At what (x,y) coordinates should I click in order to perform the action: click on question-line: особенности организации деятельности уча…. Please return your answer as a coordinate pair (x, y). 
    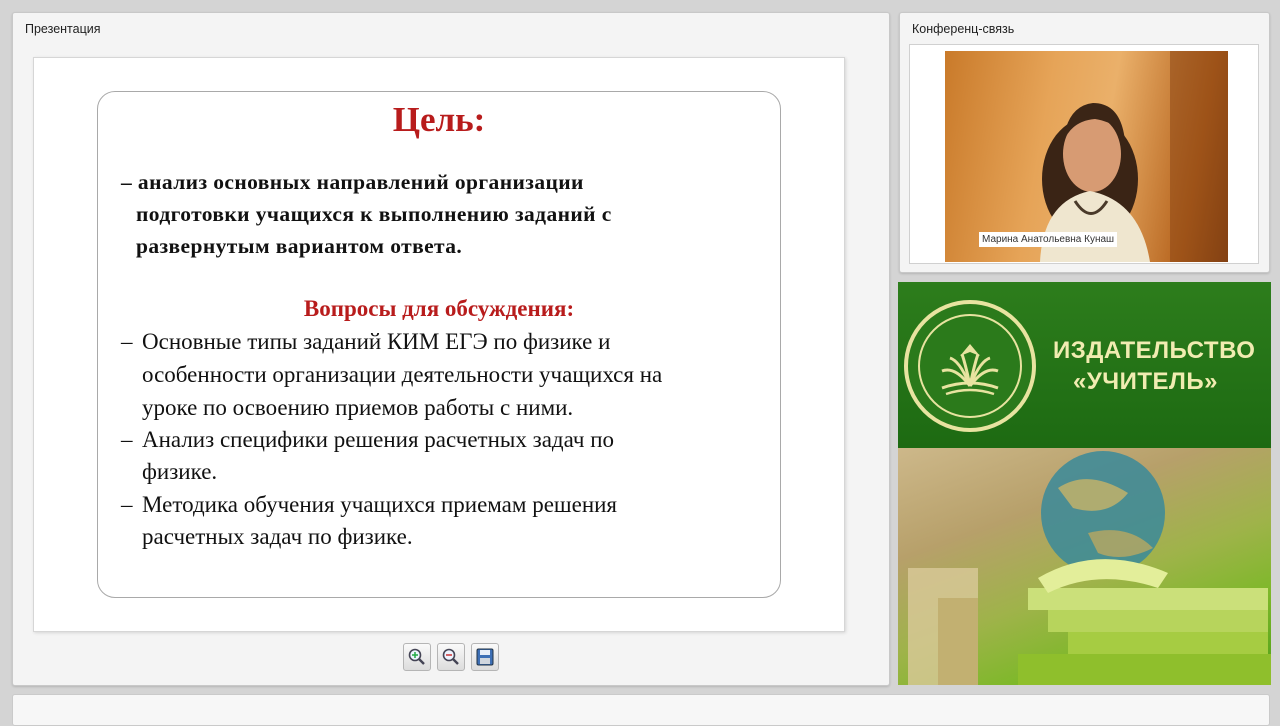
    Looking at the image, I should click on (402, 374).